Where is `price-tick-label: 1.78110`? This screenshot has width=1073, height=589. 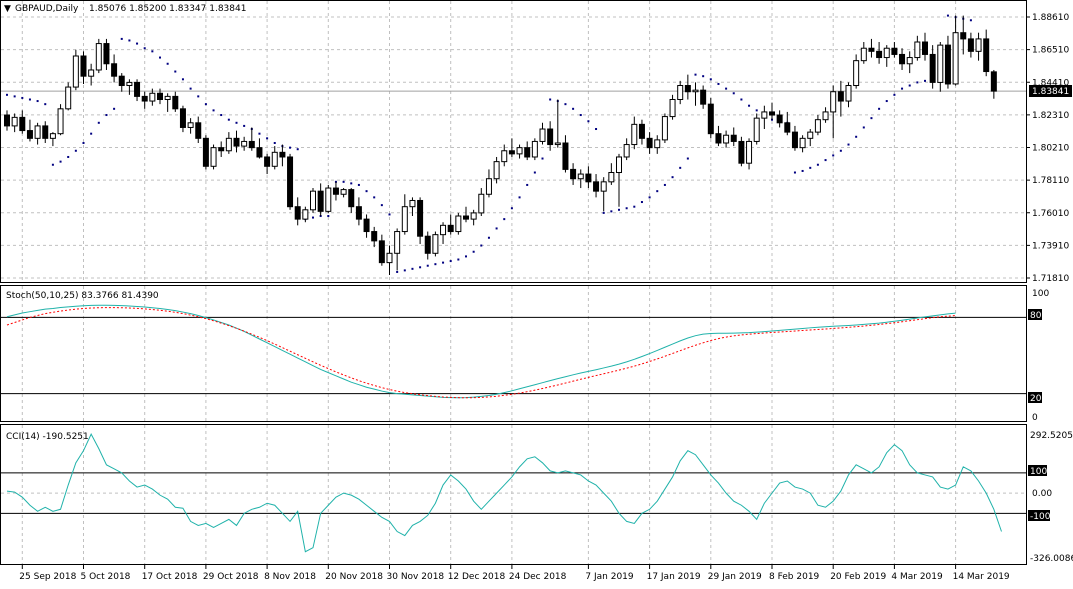
price-tick-label: 1.78110 is located at coordinates (1050, 181).